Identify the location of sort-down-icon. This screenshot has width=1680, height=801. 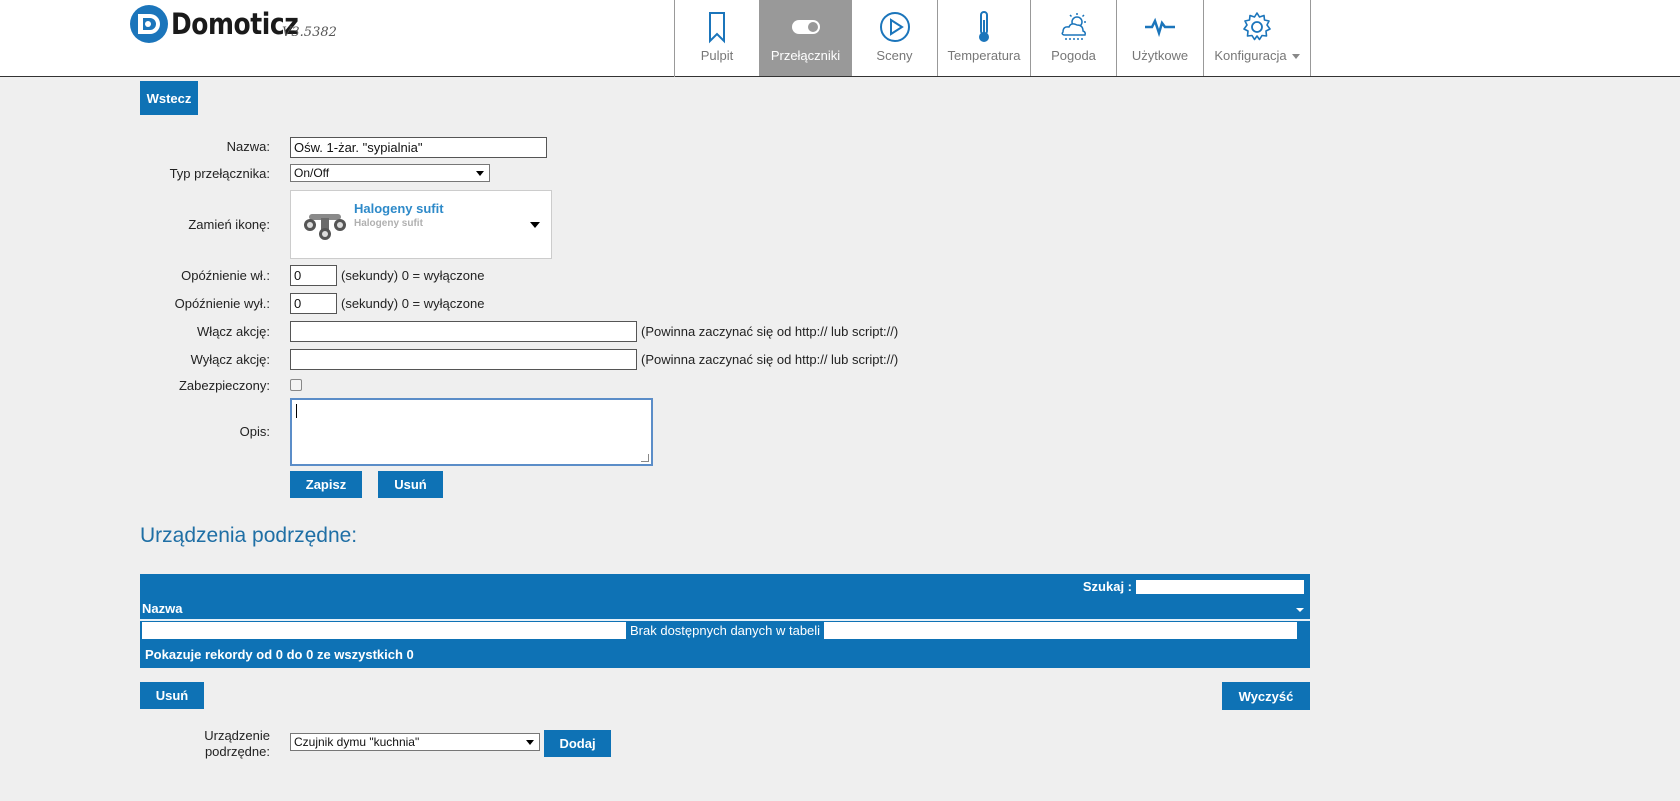
(1300, 610).